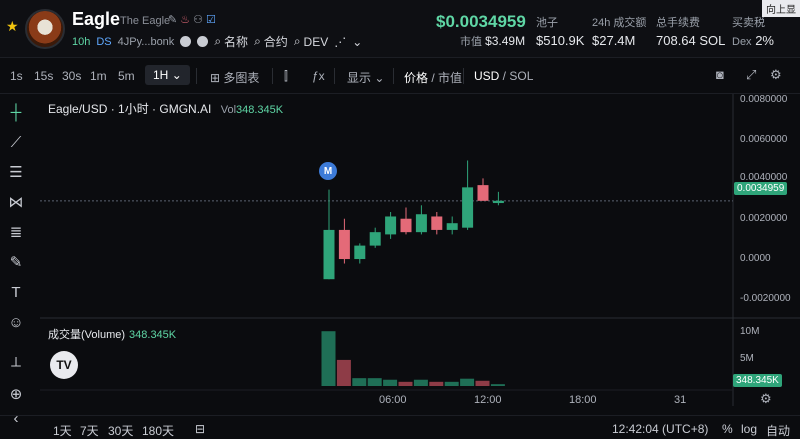 The image size is (800, 439). What do you see at coordinates (764, 218) in the screenshot?
I see `y-tick: 0.0020000` at bounding box center [764, 218].